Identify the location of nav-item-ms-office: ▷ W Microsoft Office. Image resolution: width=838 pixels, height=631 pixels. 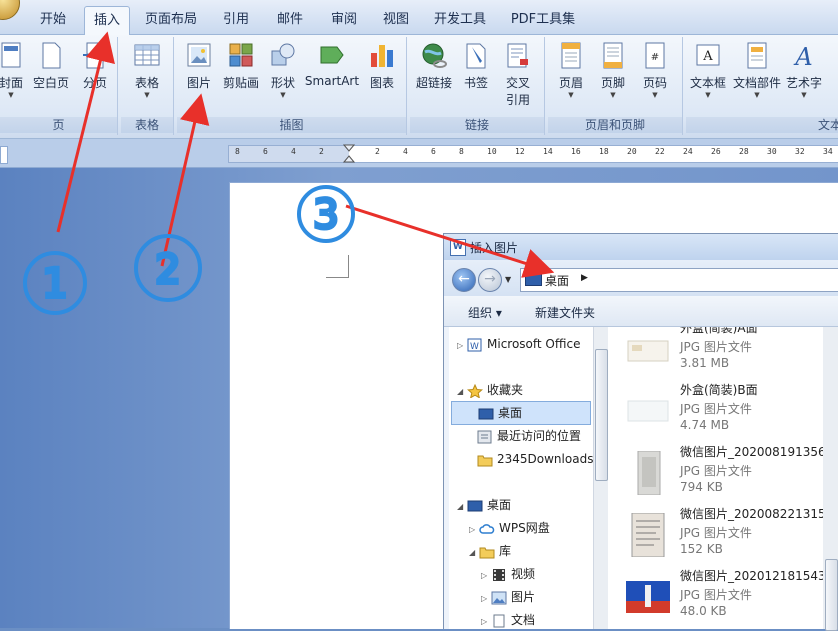
(518, 344).